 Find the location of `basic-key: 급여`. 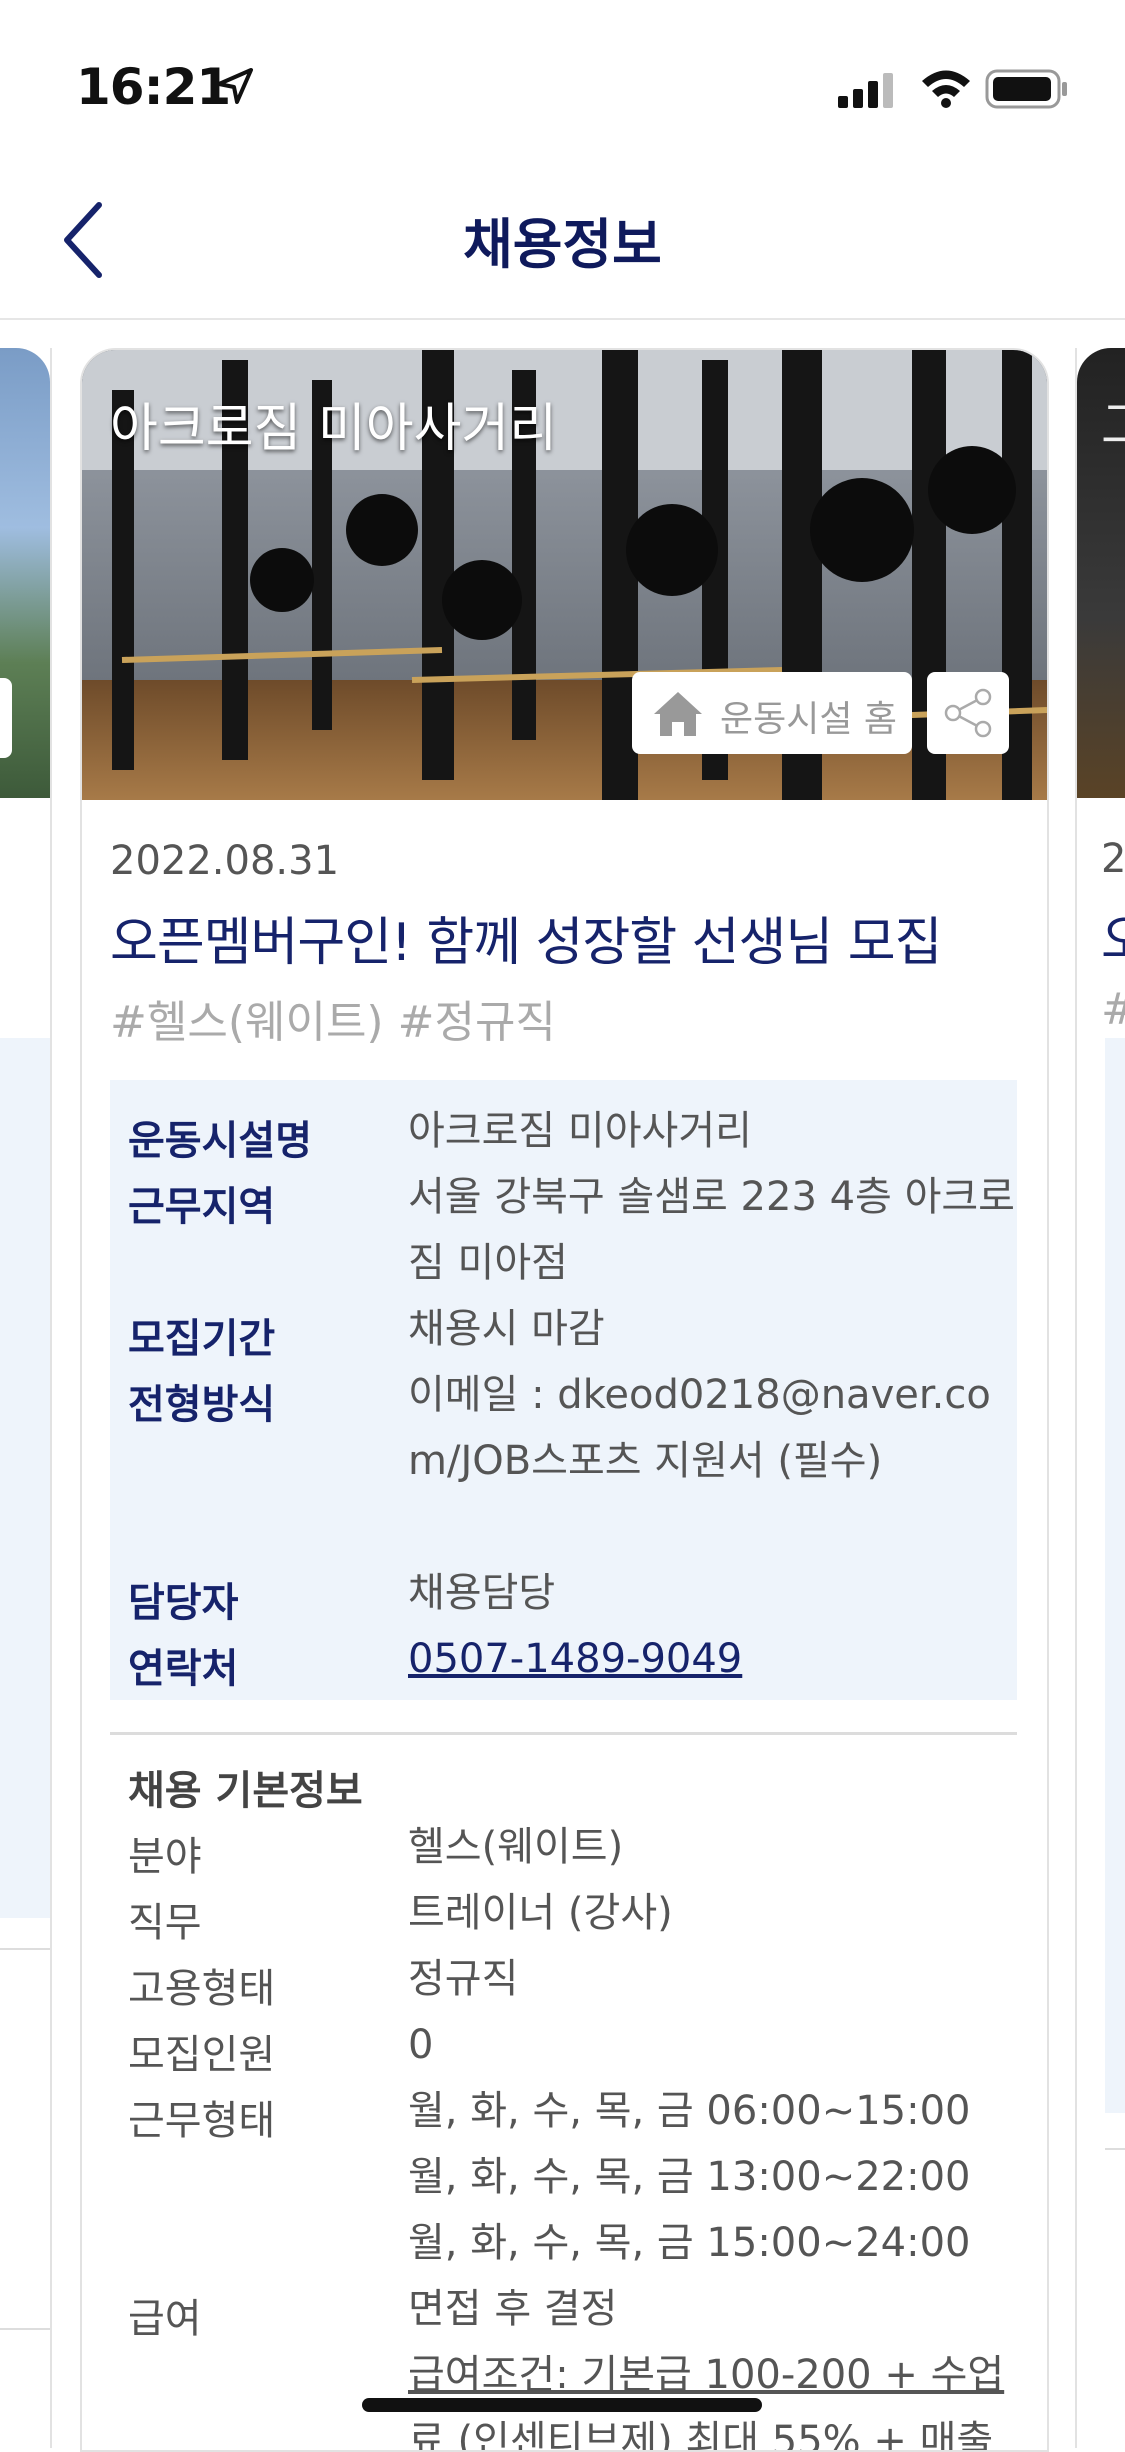

basic-key: 급여 is located at coordinates (165, 2319).